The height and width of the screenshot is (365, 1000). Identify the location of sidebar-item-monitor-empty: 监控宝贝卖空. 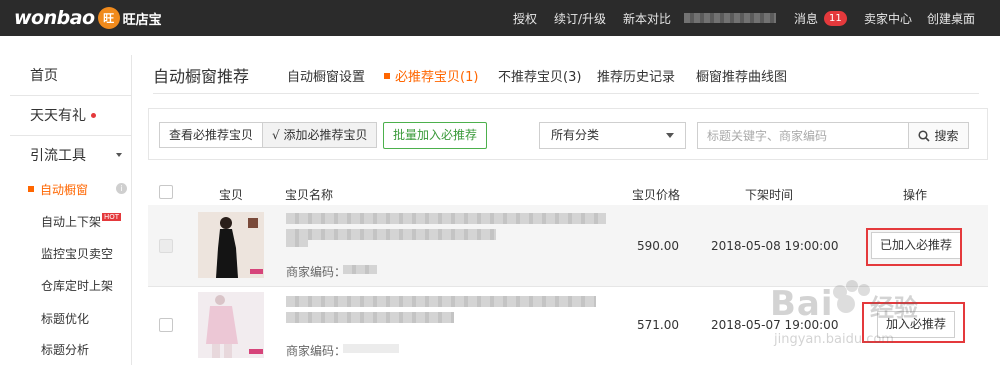
(77, 253).